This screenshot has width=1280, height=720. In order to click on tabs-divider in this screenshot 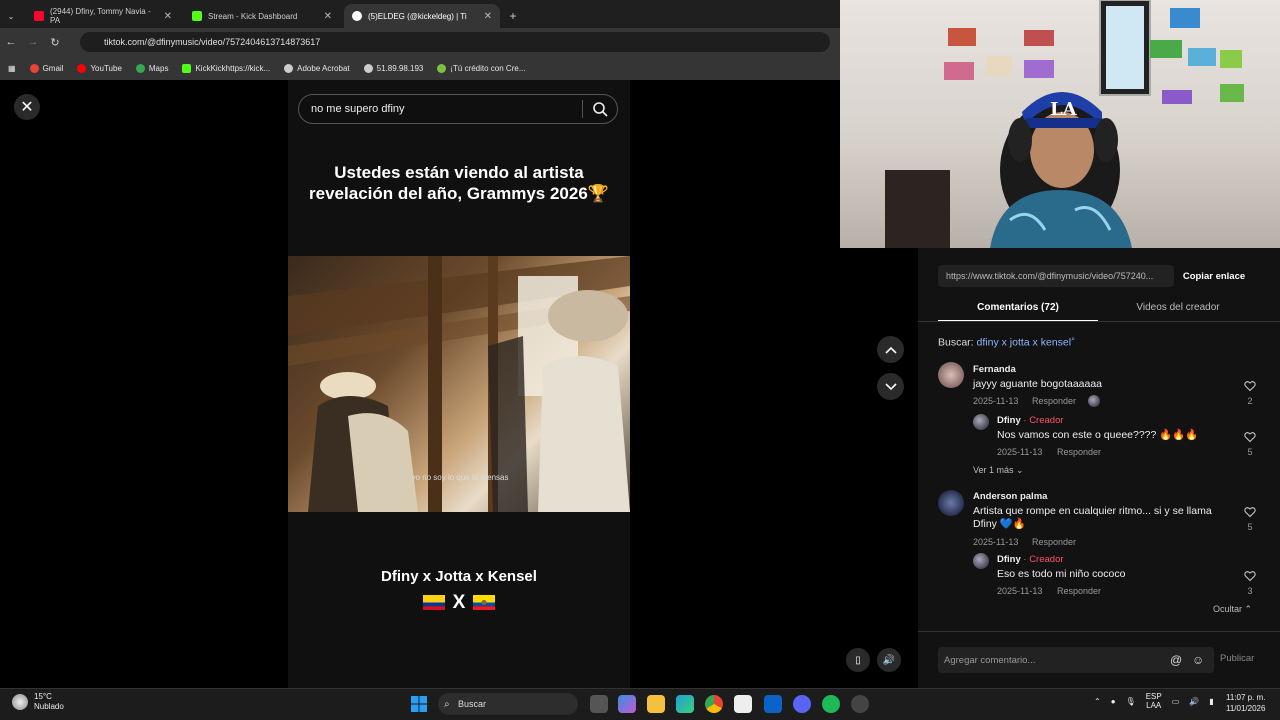, I will do `click(1099, 321)`.